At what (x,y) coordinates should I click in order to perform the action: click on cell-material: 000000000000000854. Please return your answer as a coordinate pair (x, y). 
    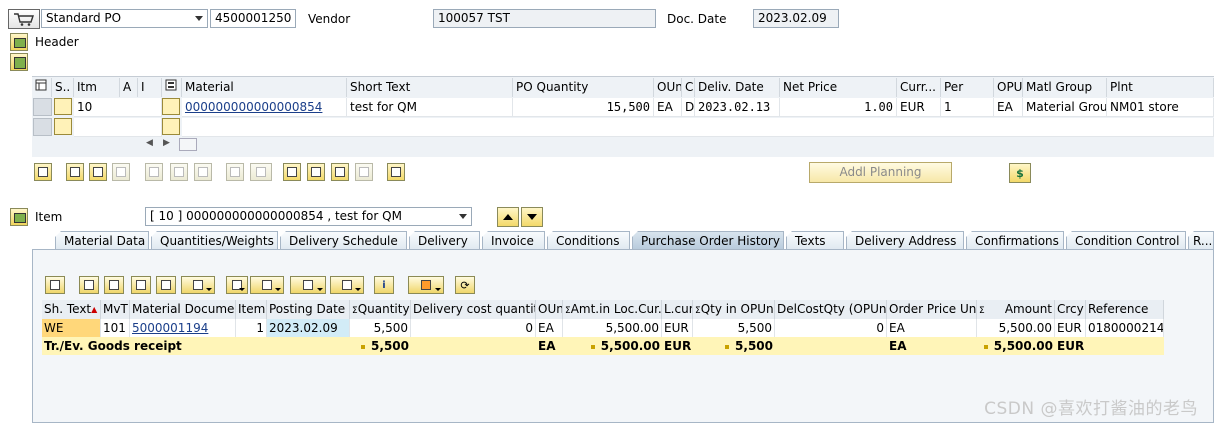
    Looking at the image, I should click on (264, 107).